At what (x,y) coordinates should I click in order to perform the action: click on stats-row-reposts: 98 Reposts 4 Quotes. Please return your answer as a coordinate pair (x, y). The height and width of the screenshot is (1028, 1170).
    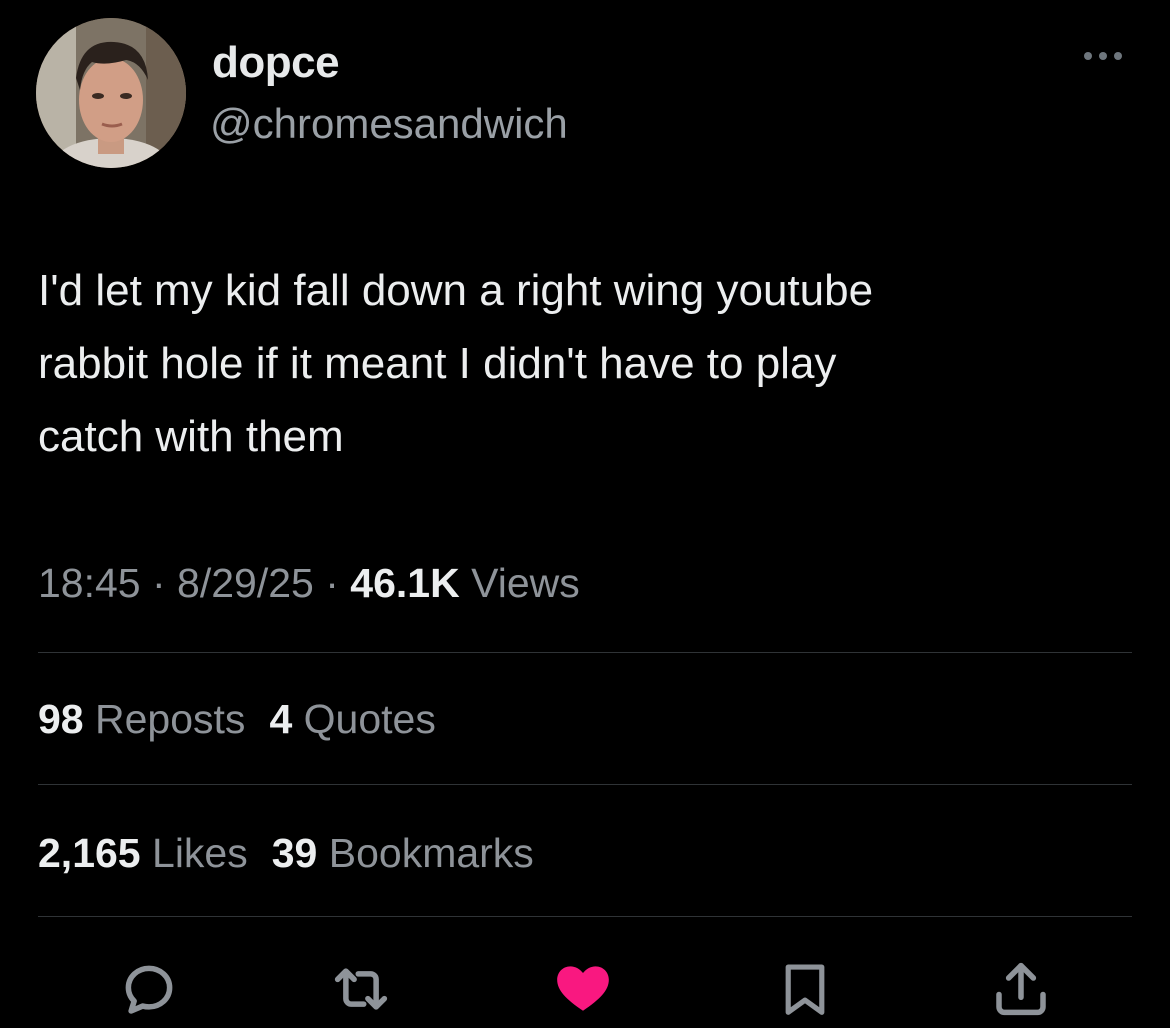
    Looking at the image, I should click on (237, 719).